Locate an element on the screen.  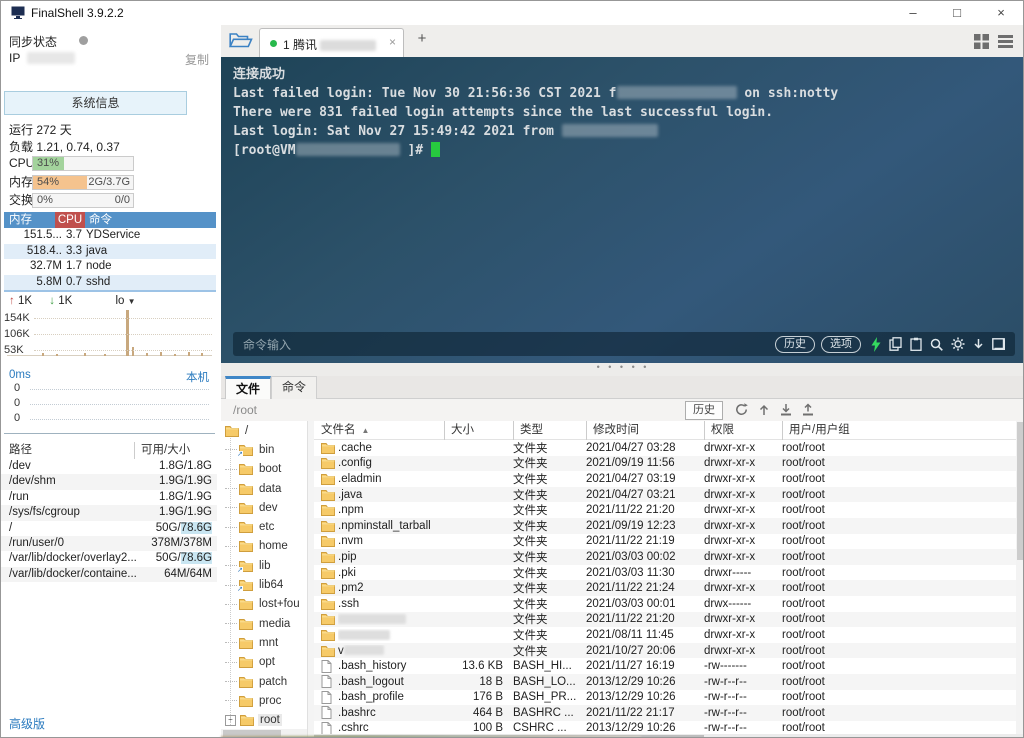
tree-item-boot: boot is located at coordinates (264, 469).